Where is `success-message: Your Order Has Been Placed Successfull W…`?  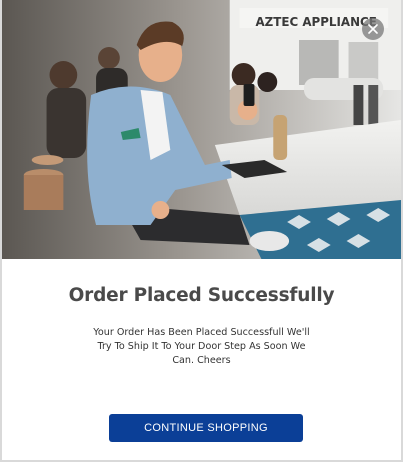
success-message: Your Order Has Been Placed Successfull W… is located at coordinates (201, 346).